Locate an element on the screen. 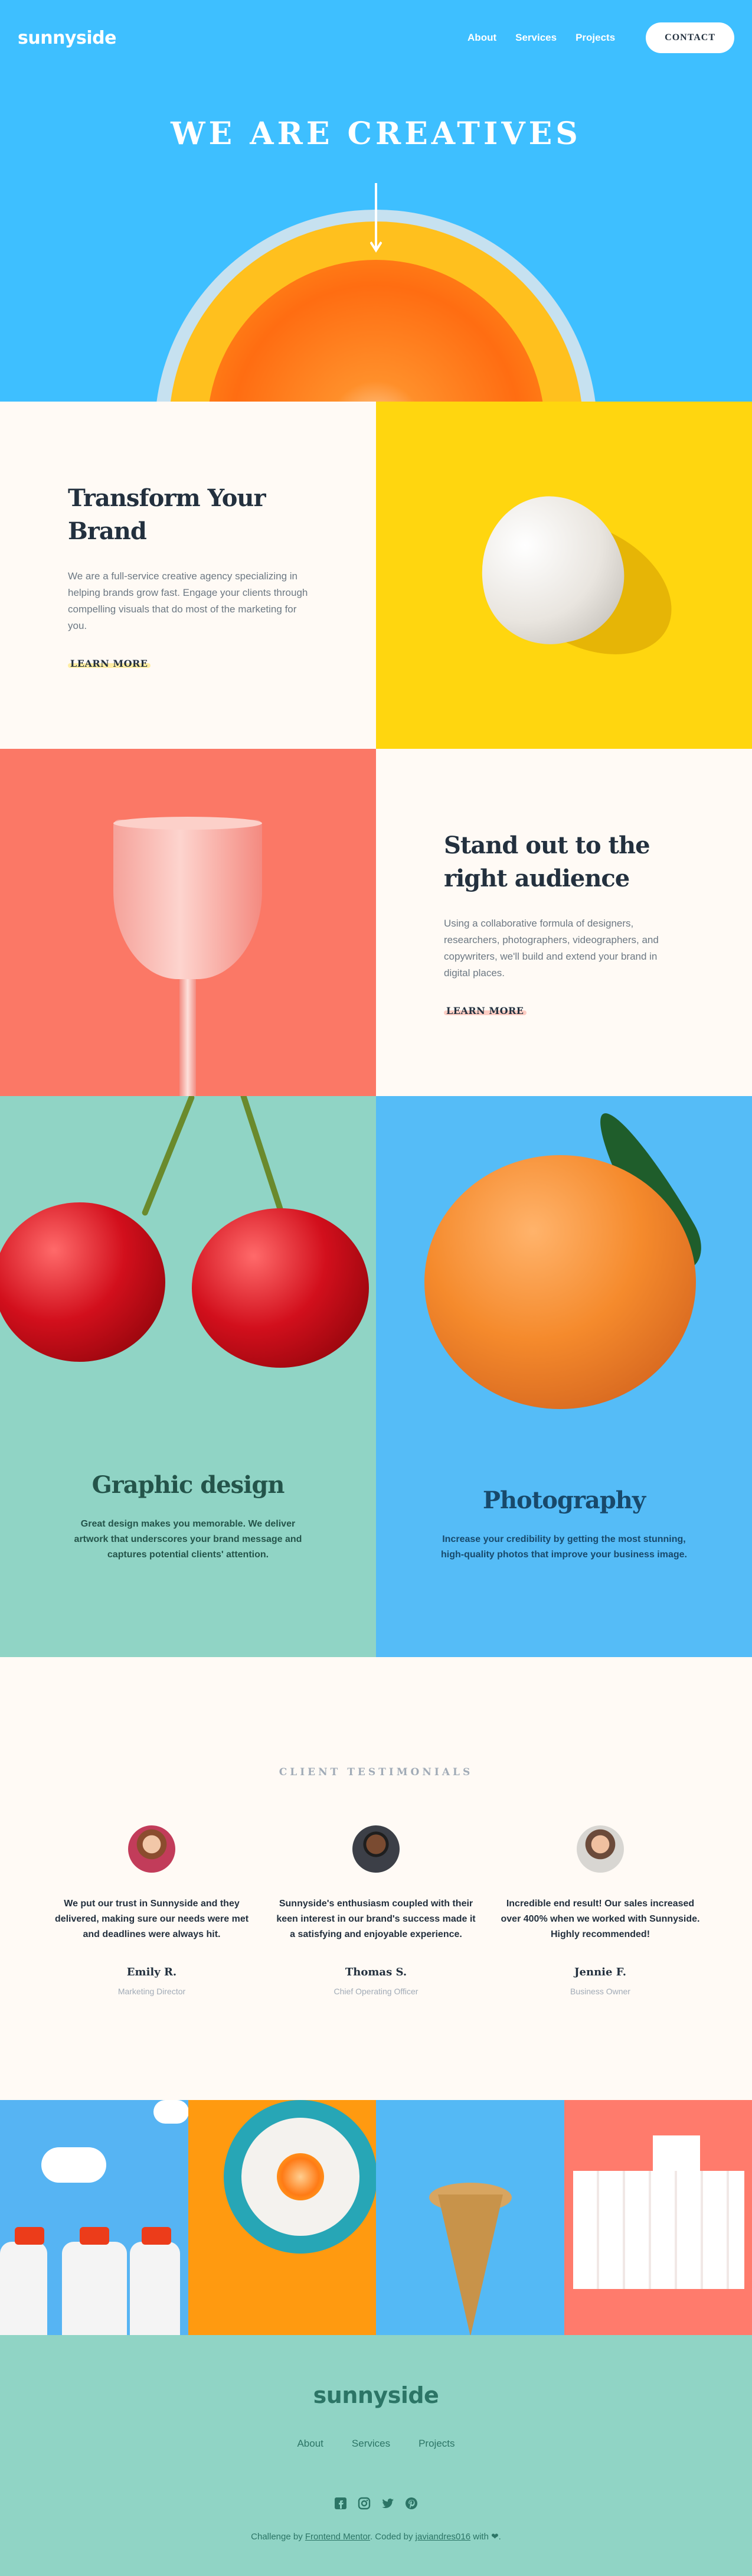 Image resolution: width=752 pixels, height=2576 pixels. testimonial-name: Thomas S. is located at coordinates (376, 1972).